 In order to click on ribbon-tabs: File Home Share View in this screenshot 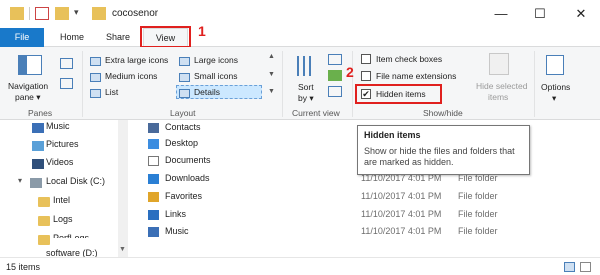, I will do `click(300, 38)`.